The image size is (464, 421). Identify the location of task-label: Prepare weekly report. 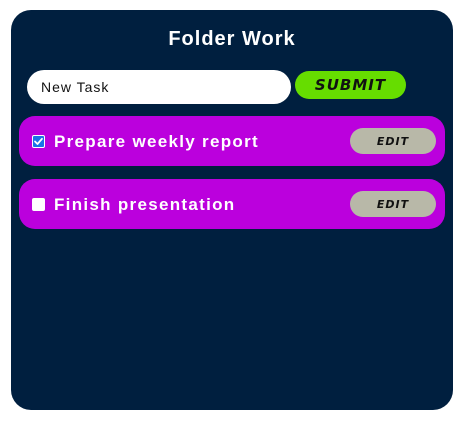
(156, 141).